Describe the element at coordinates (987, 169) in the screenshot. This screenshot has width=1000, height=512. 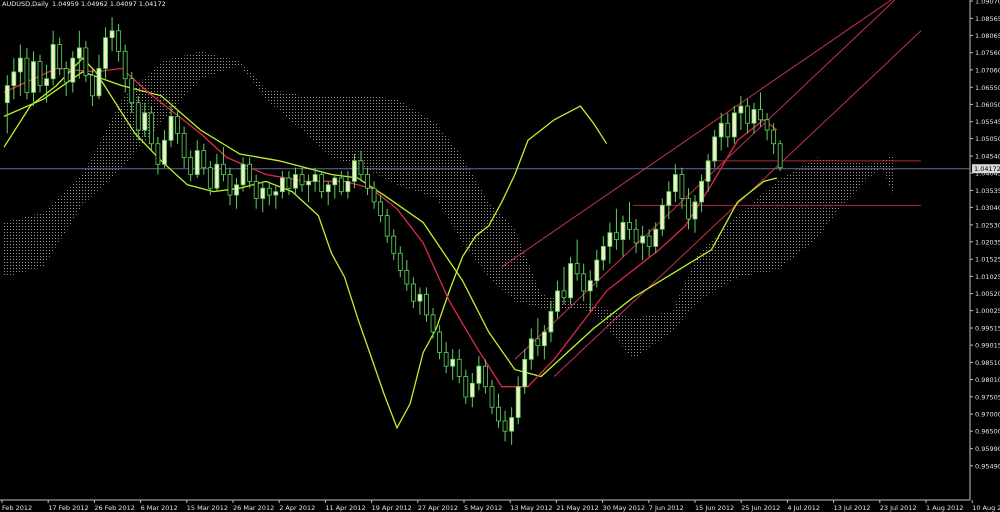
I see `current-price-tag-label: 1.04172` at that location.